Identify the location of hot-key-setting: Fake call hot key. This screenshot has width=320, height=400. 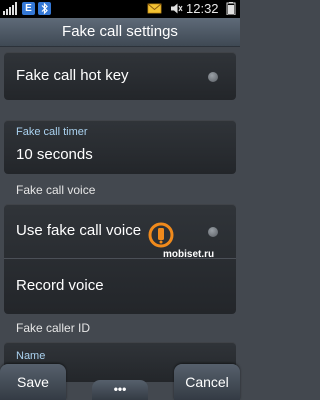
(120, 76).